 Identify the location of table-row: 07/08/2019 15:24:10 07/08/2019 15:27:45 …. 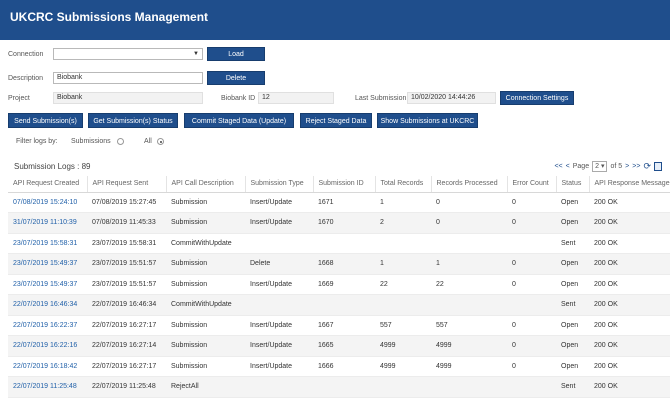
(339, 202).